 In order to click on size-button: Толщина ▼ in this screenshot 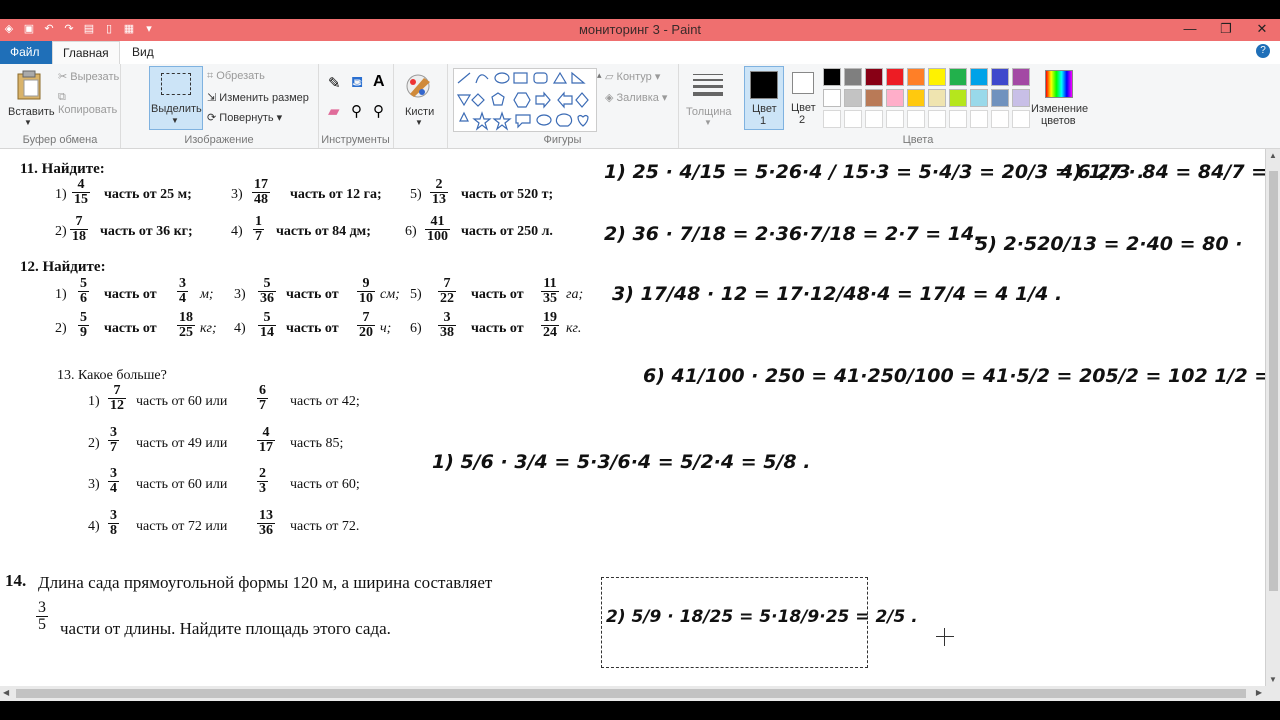, I will do `click(709, 98)`.